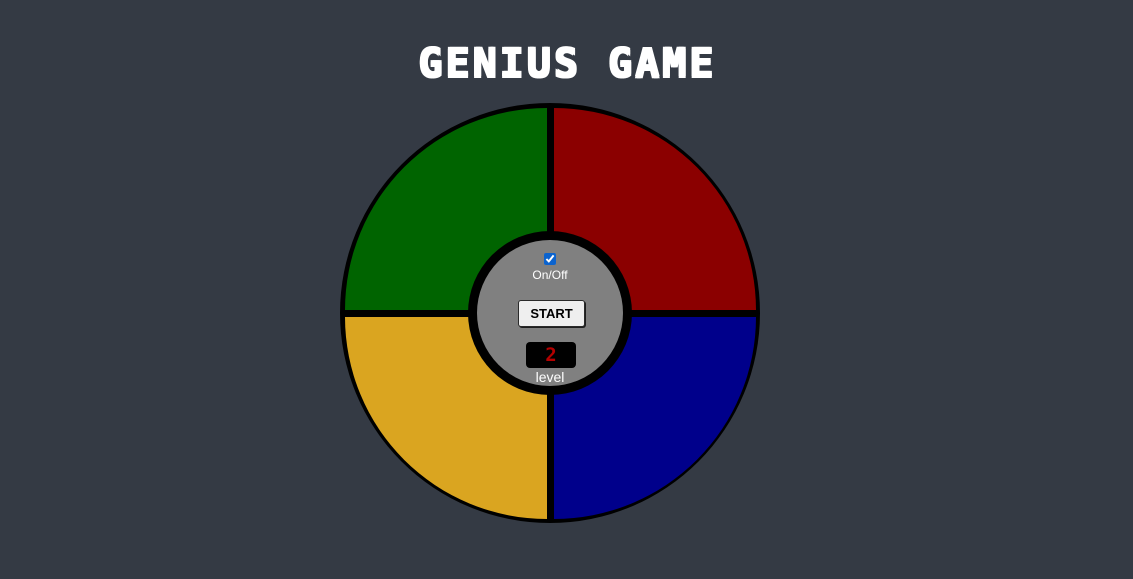  What do you see at coordinates (551, 355) in the screenshot?
I see `level-display: 2` at bounding box center [551, 355].